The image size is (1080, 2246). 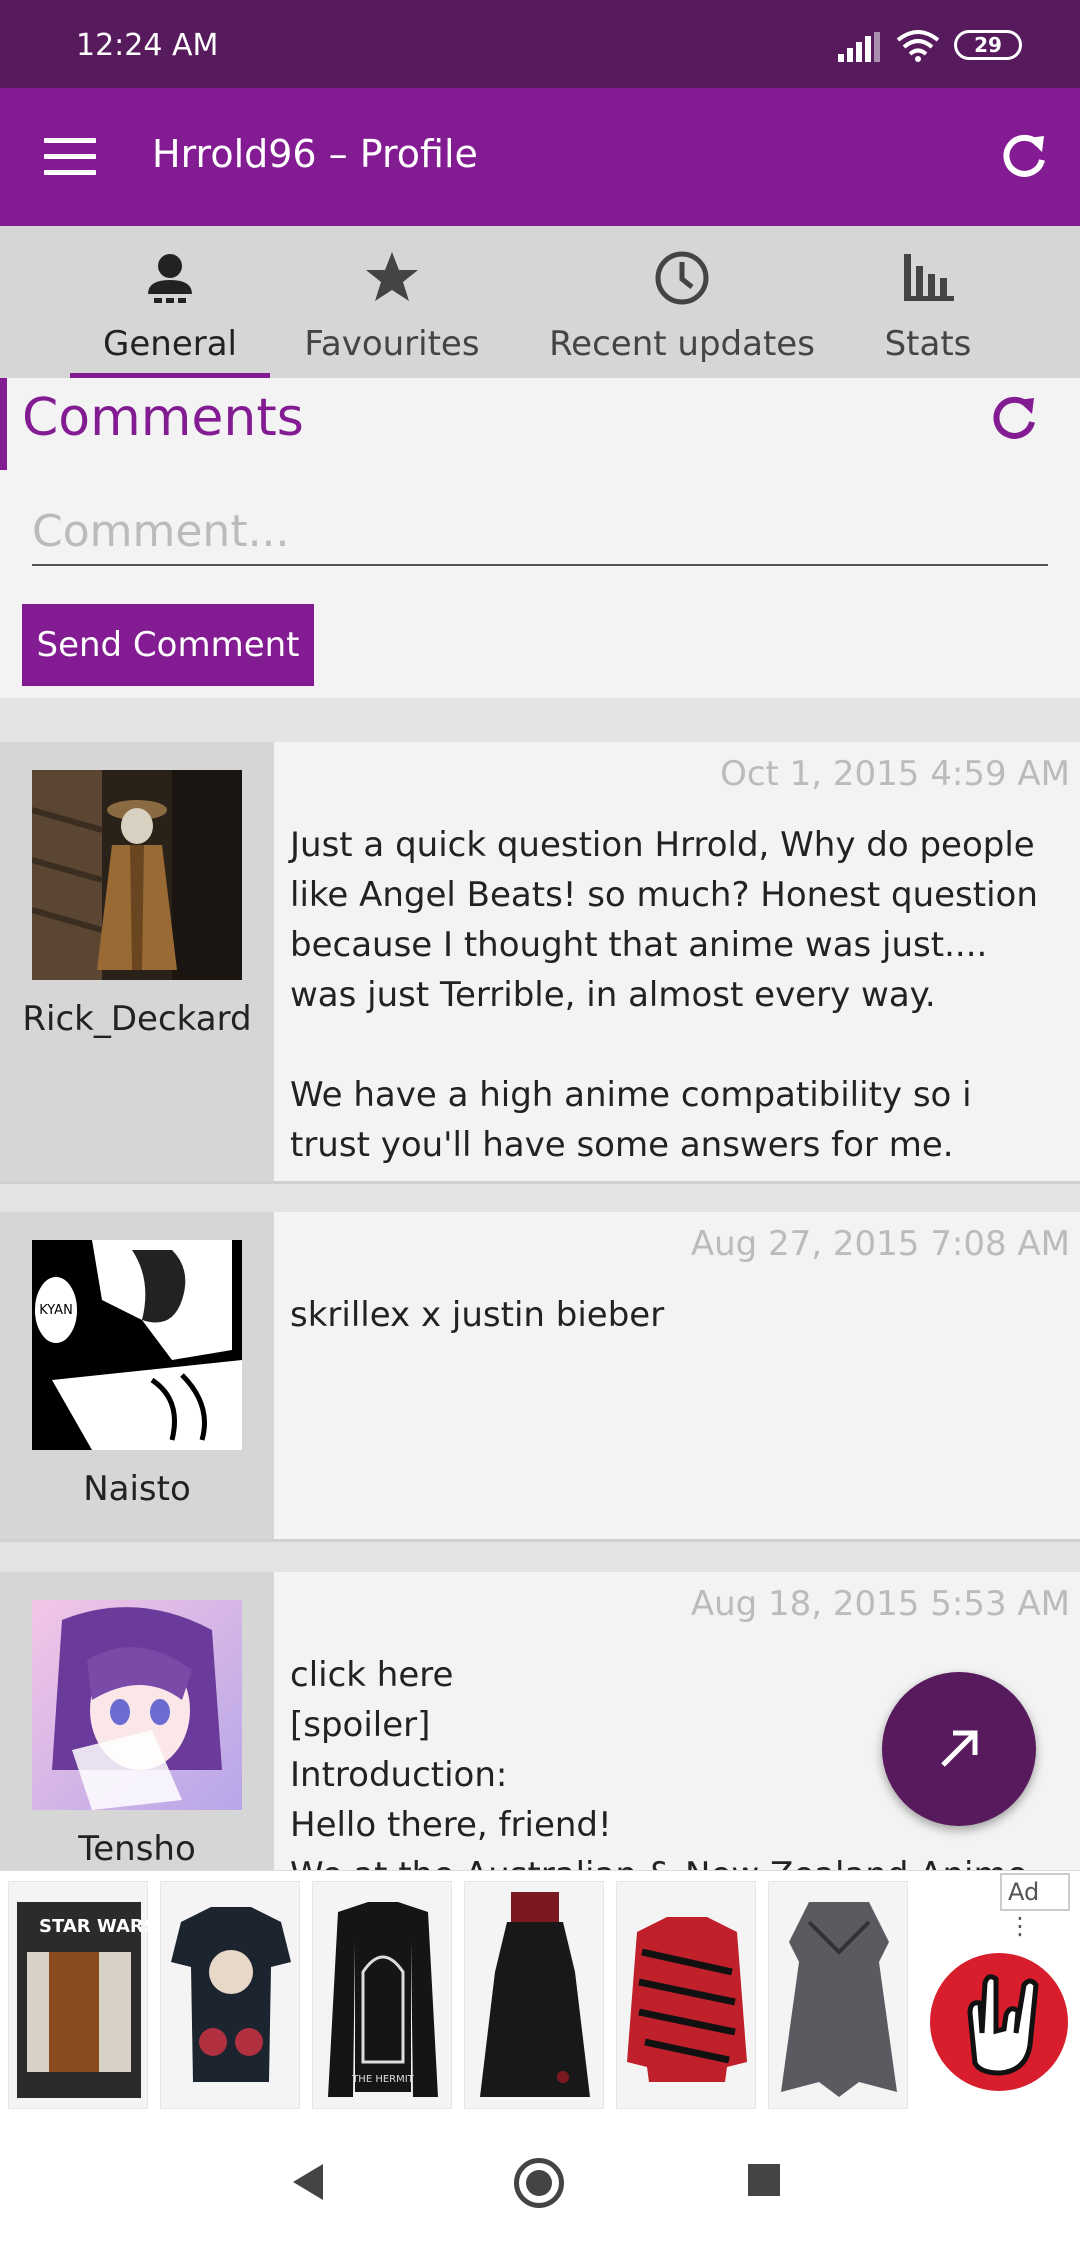 I want to click on ad-banner: STAR WARS THE HERMIT Ad ⋮, so click(x=540, y=1993).